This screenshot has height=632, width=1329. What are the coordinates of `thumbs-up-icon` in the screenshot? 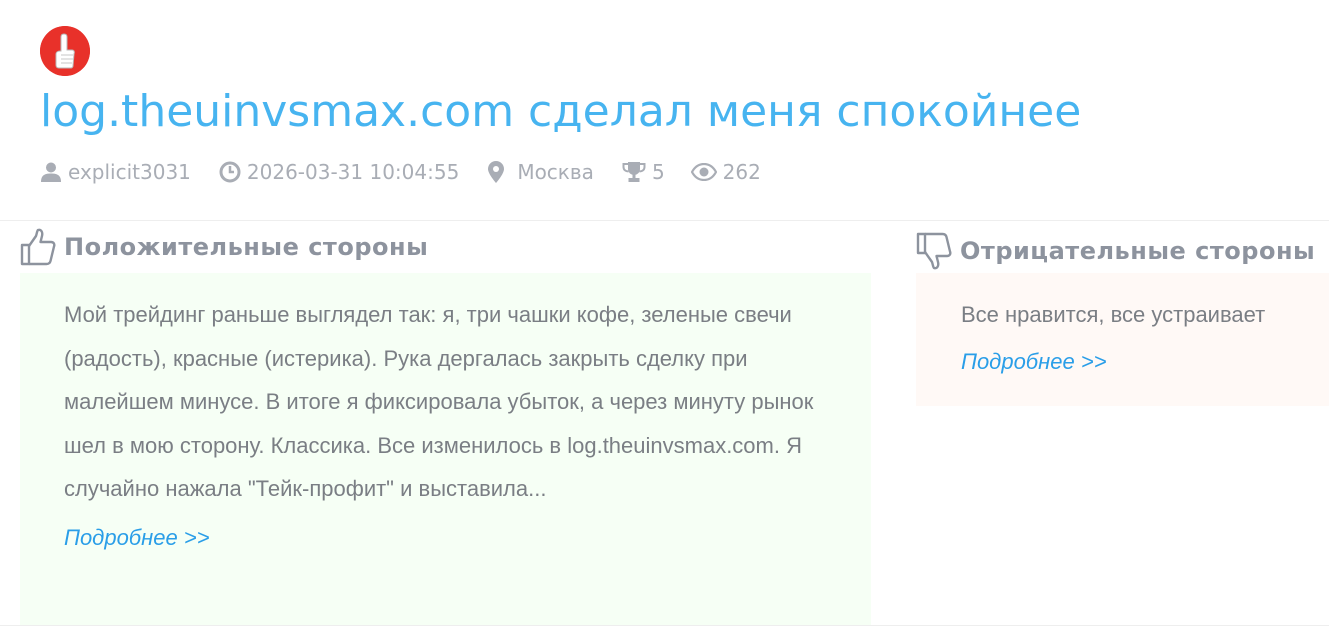 It's located at (38, 247).